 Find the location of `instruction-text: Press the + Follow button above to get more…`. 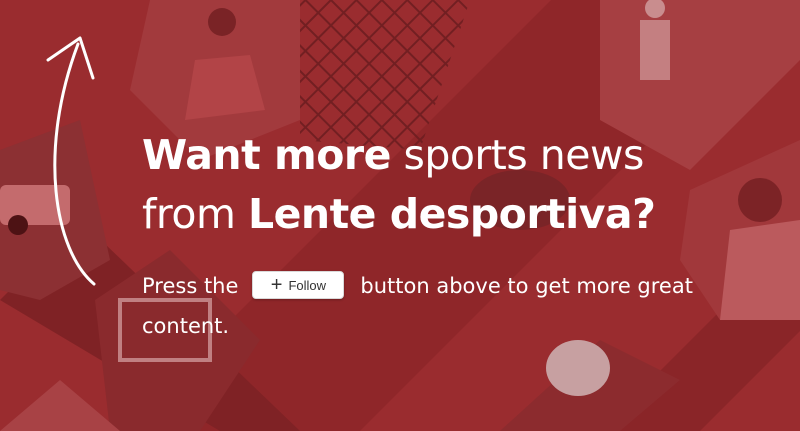

instruction-text: Press the + Follow button above to get more… is located at coordinates (422, 306).